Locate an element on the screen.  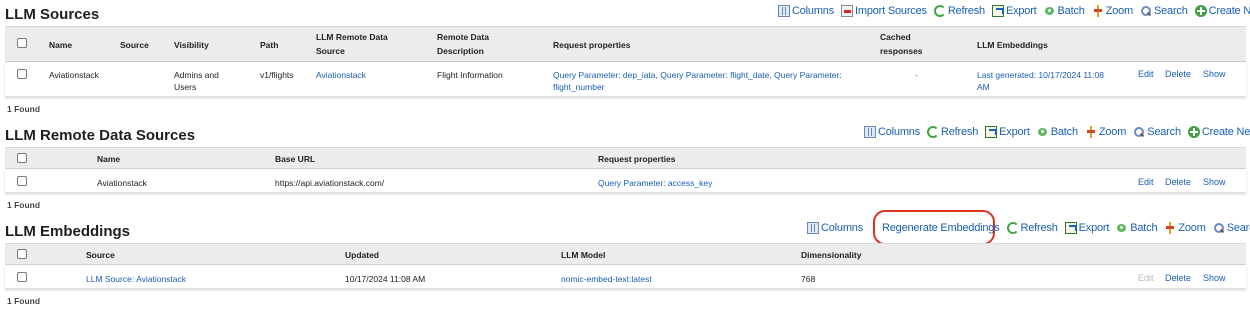
llm-remote-data-sources-title: LLM Remote Data Sources is located at coordinates (100, 135).